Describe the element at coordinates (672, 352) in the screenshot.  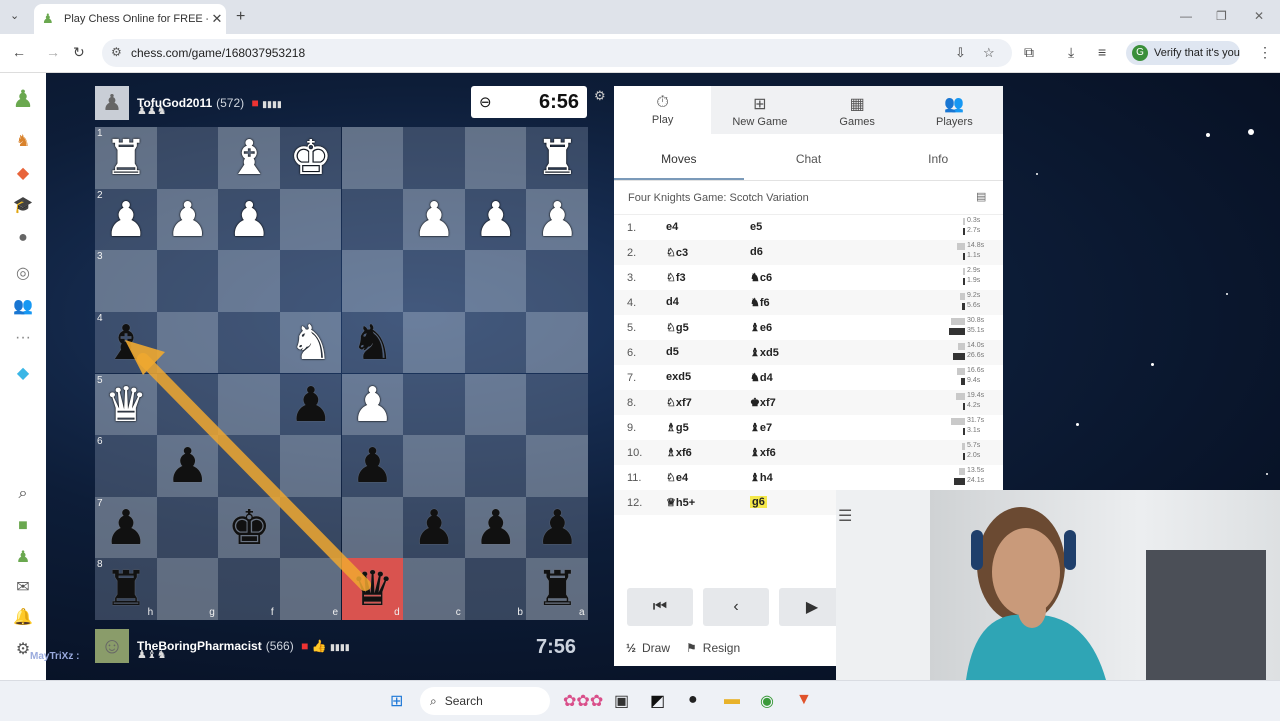
I see `white-move: d5` at that location.